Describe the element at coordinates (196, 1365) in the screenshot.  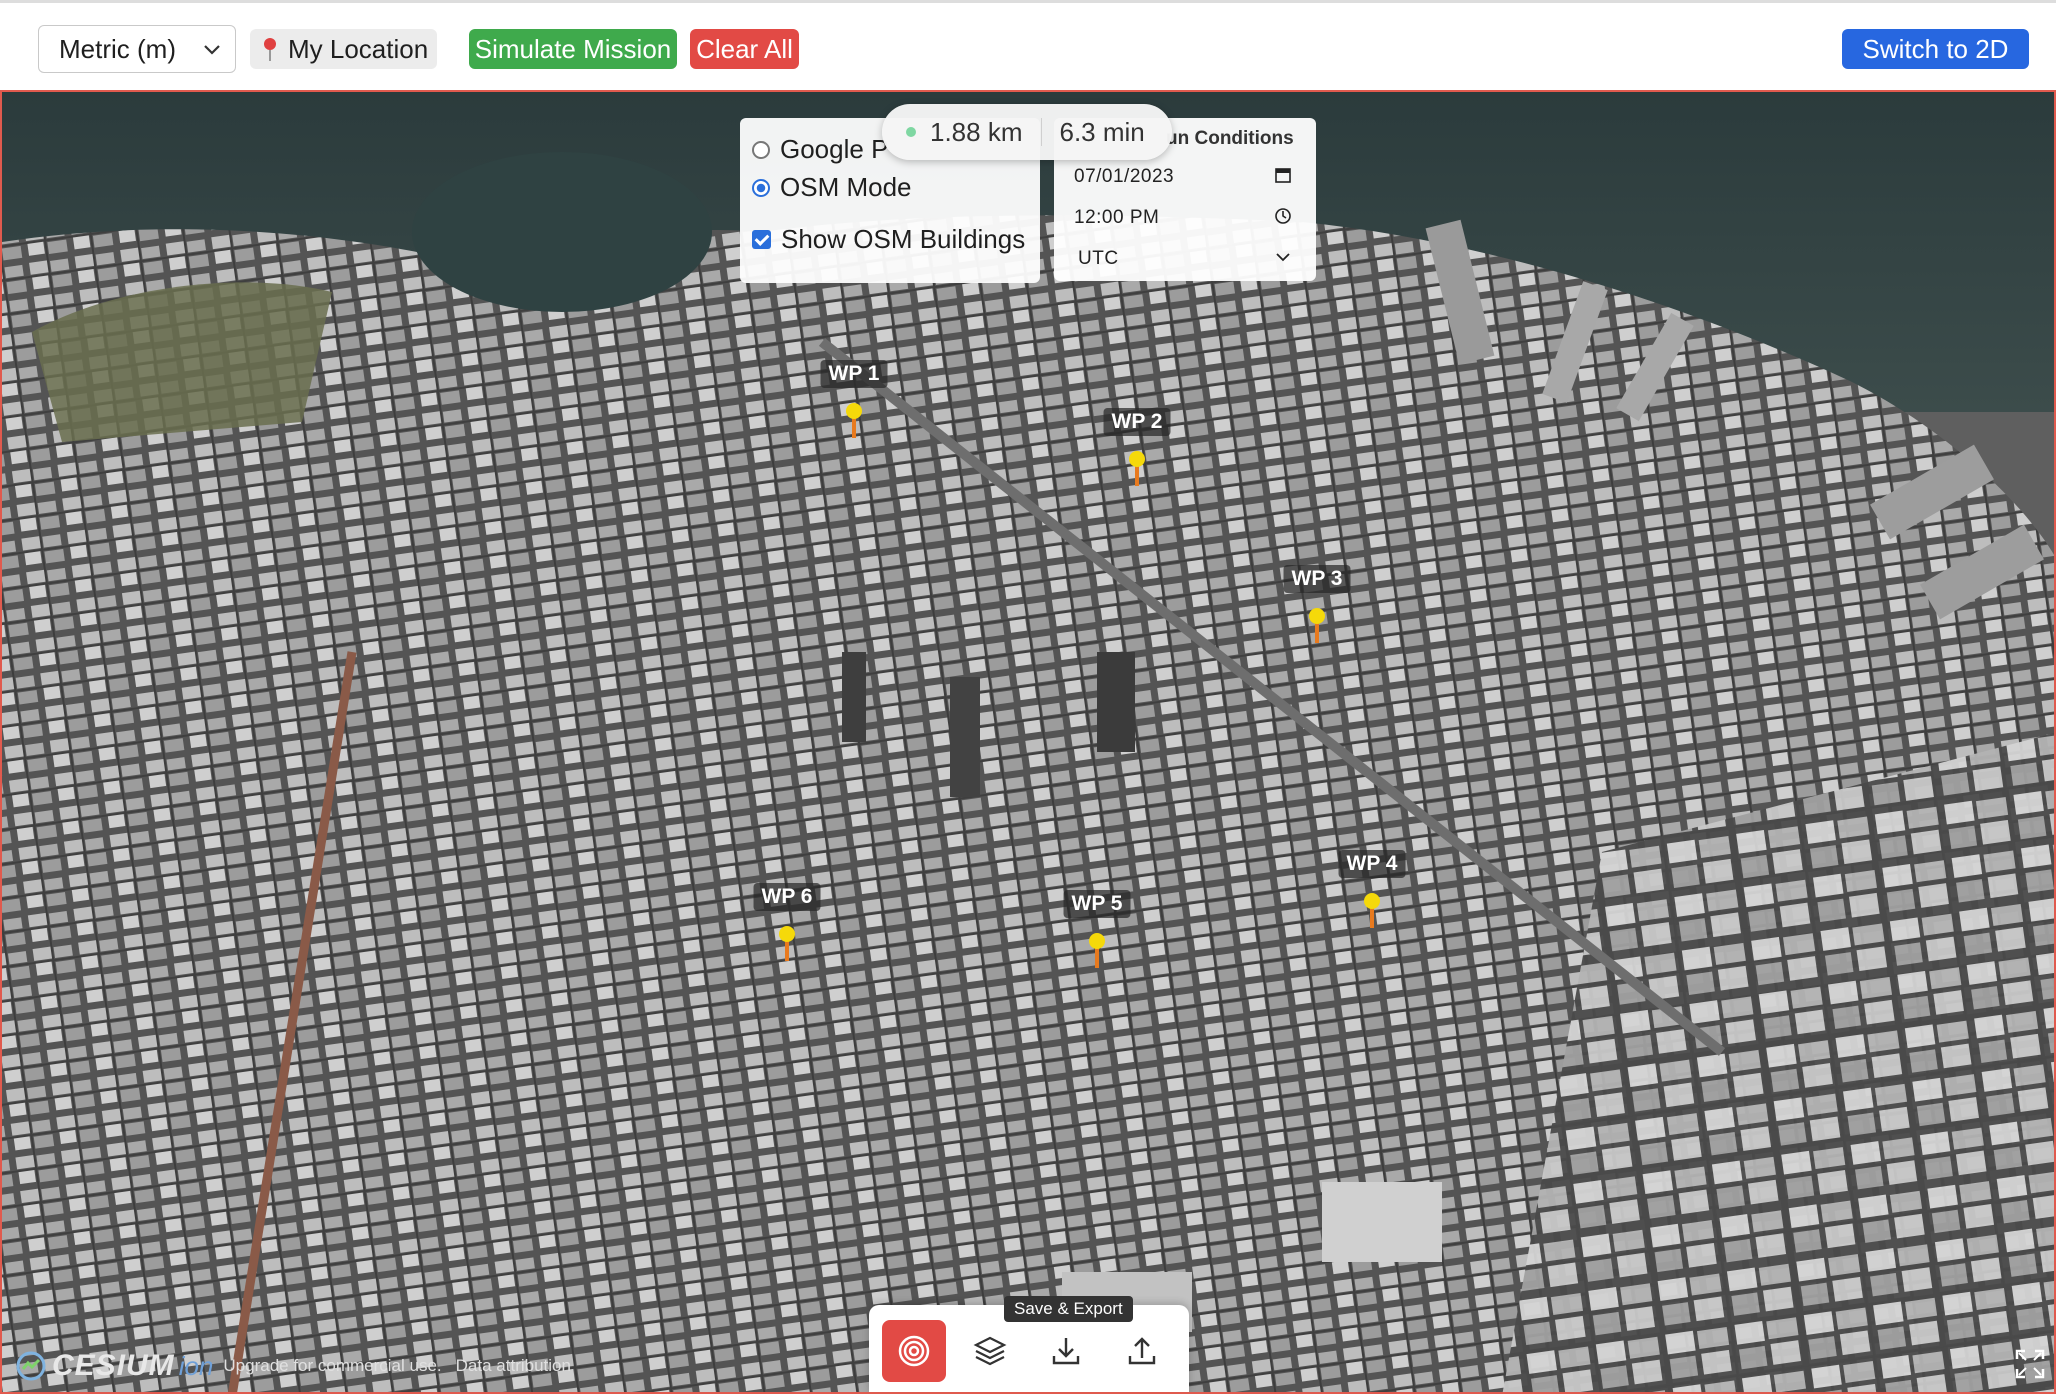
I see `cesium-ion-text: ion` at that location.